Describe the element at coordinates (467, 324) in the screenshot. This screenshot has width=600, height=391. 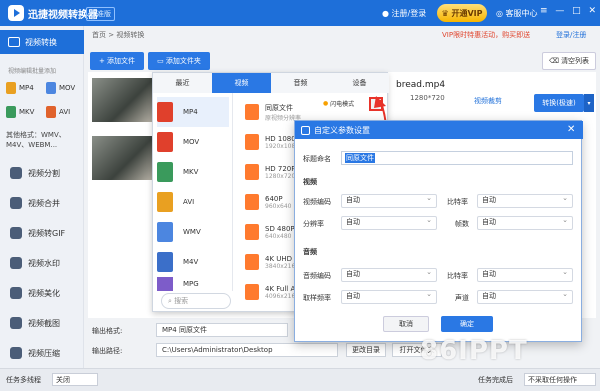
I see `ok-button: 确定` at that location.